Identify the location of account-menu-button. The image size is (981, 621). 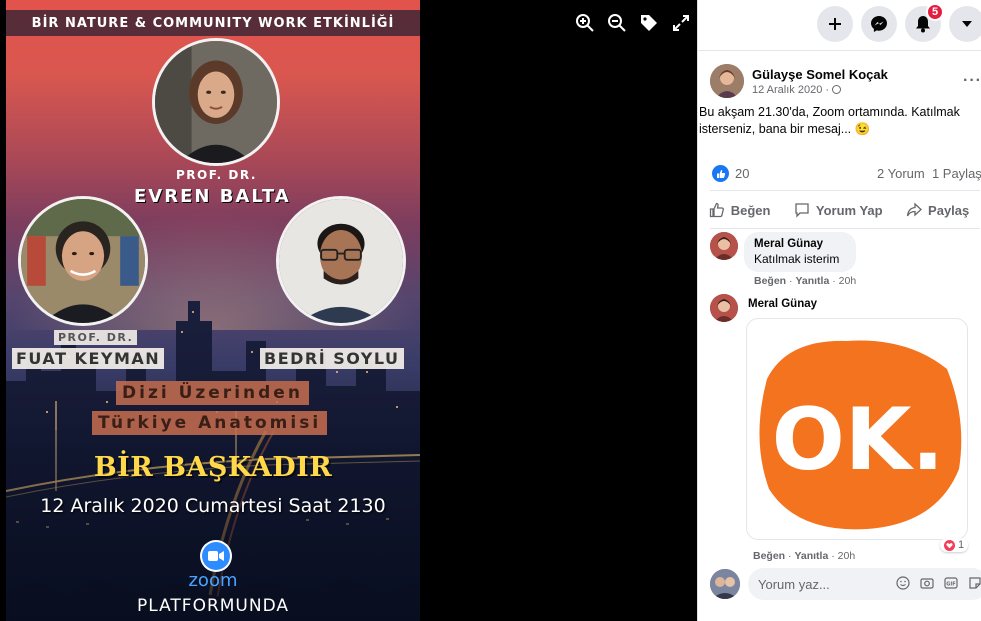
(965, 24).